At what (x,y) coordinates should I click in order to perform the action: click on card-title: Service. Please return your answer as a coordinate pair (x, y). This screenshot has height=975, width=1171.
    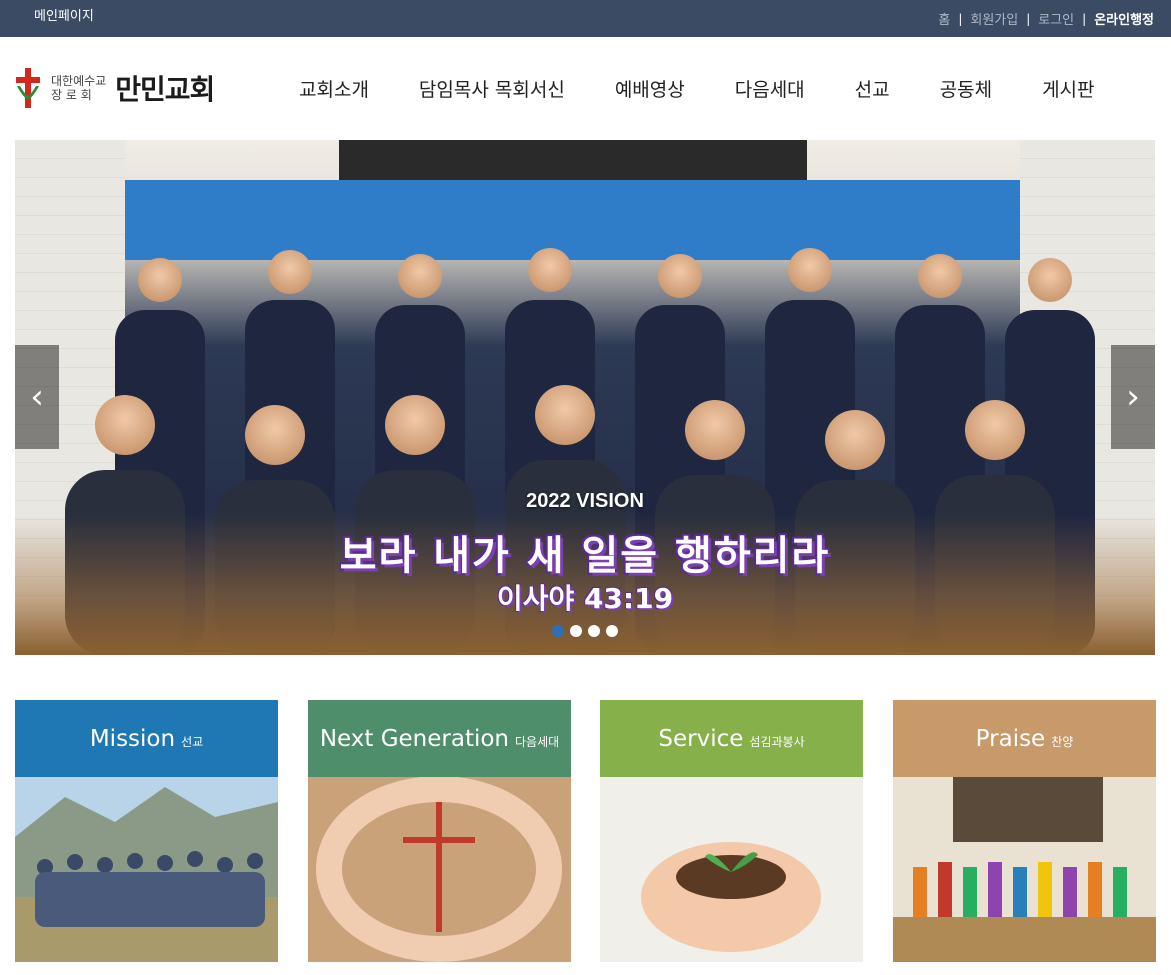
    Looking at the image, I should click on (701, 738).